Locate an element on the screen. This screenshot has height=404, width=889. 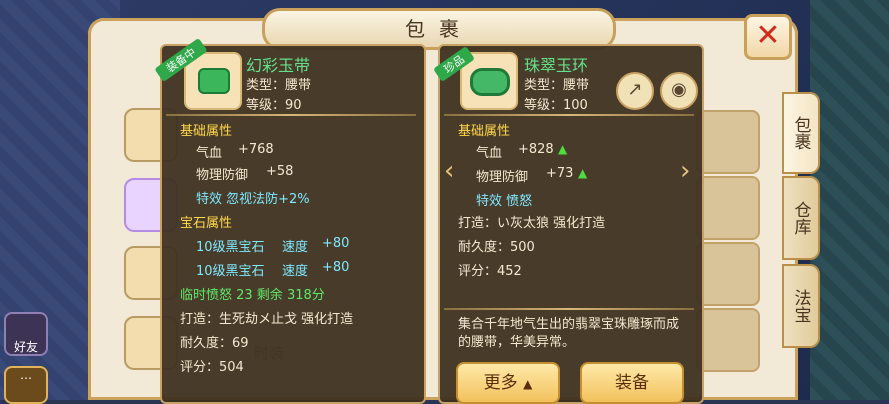
arrow-left-icon: ‹ is located at coordinates (449, 171).